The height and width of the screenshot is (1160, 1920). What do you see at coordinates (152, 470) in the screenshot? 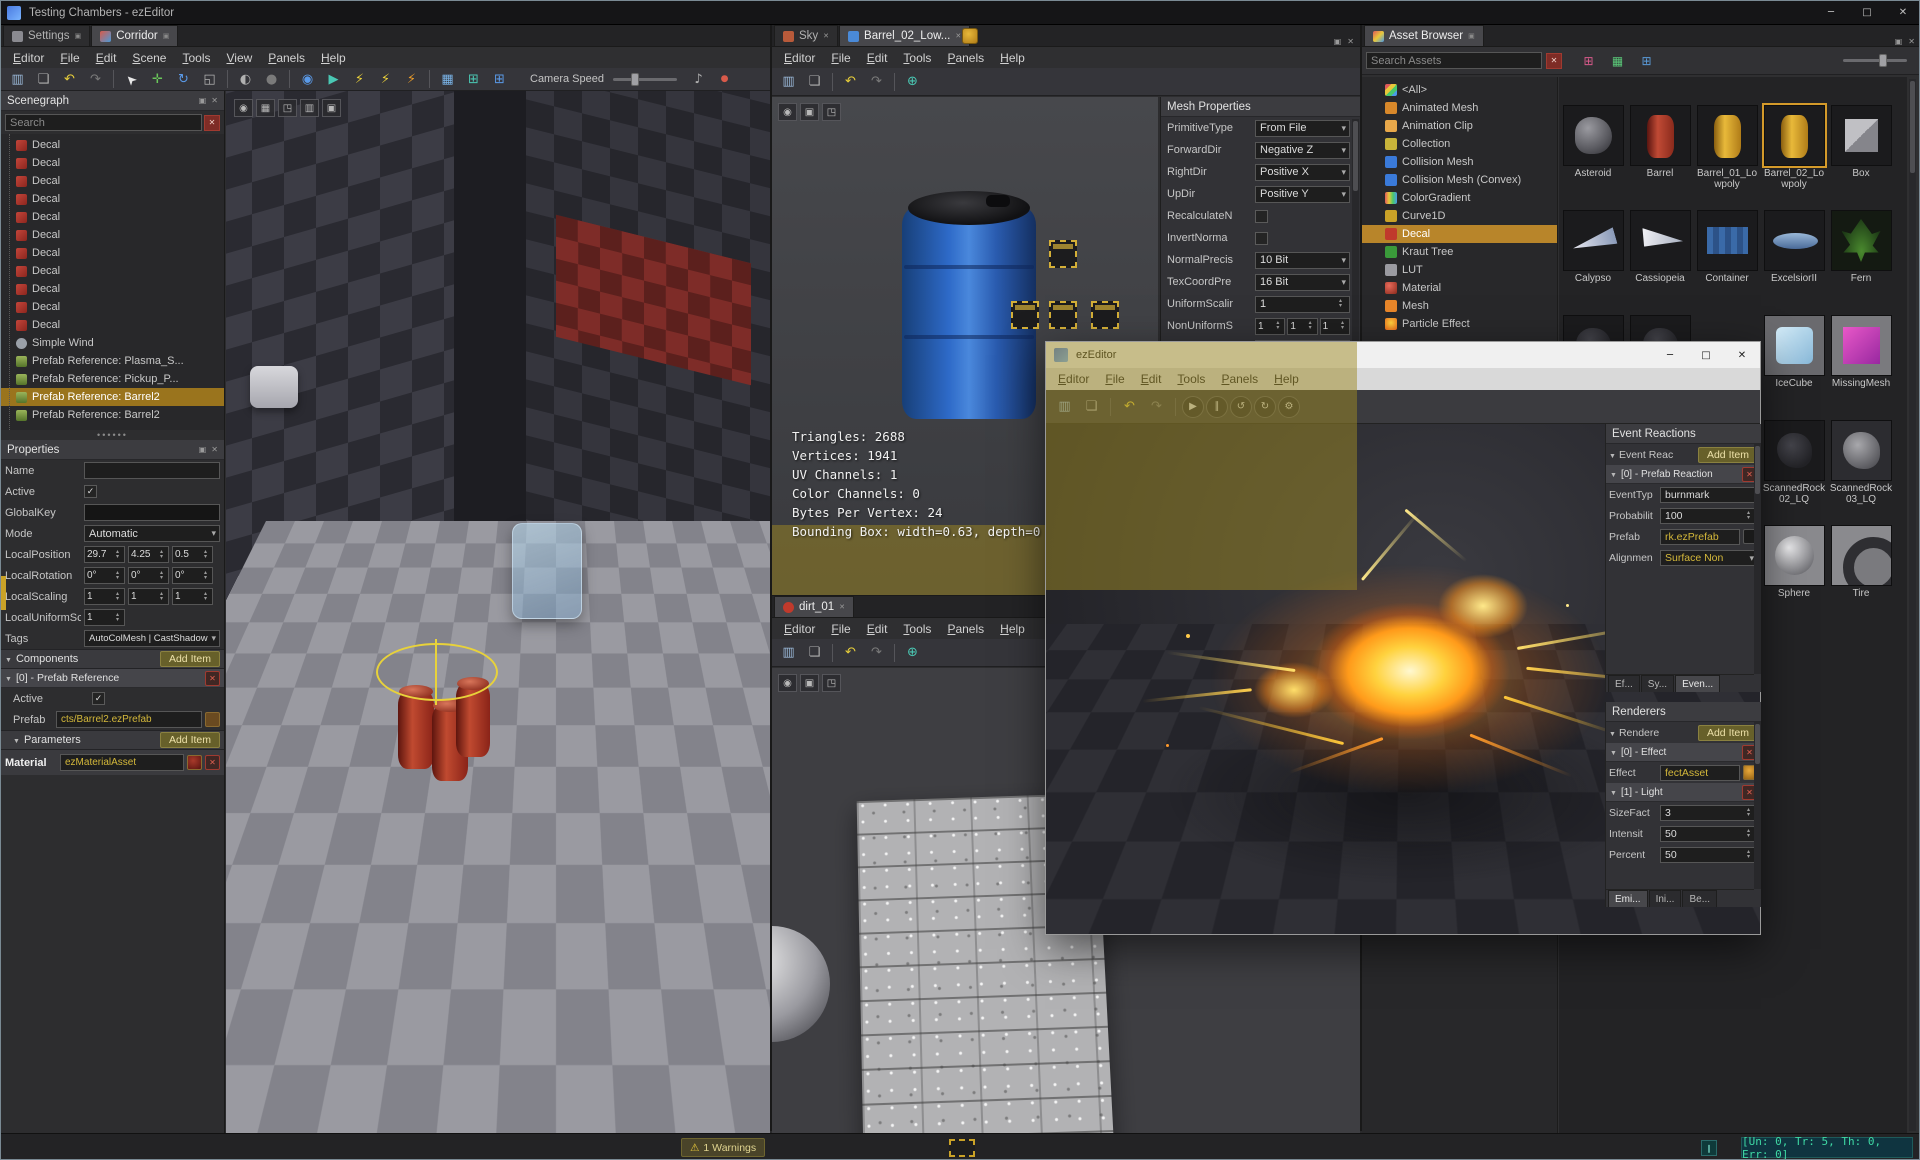
I see `name-input` at bounding box center [152, 470].